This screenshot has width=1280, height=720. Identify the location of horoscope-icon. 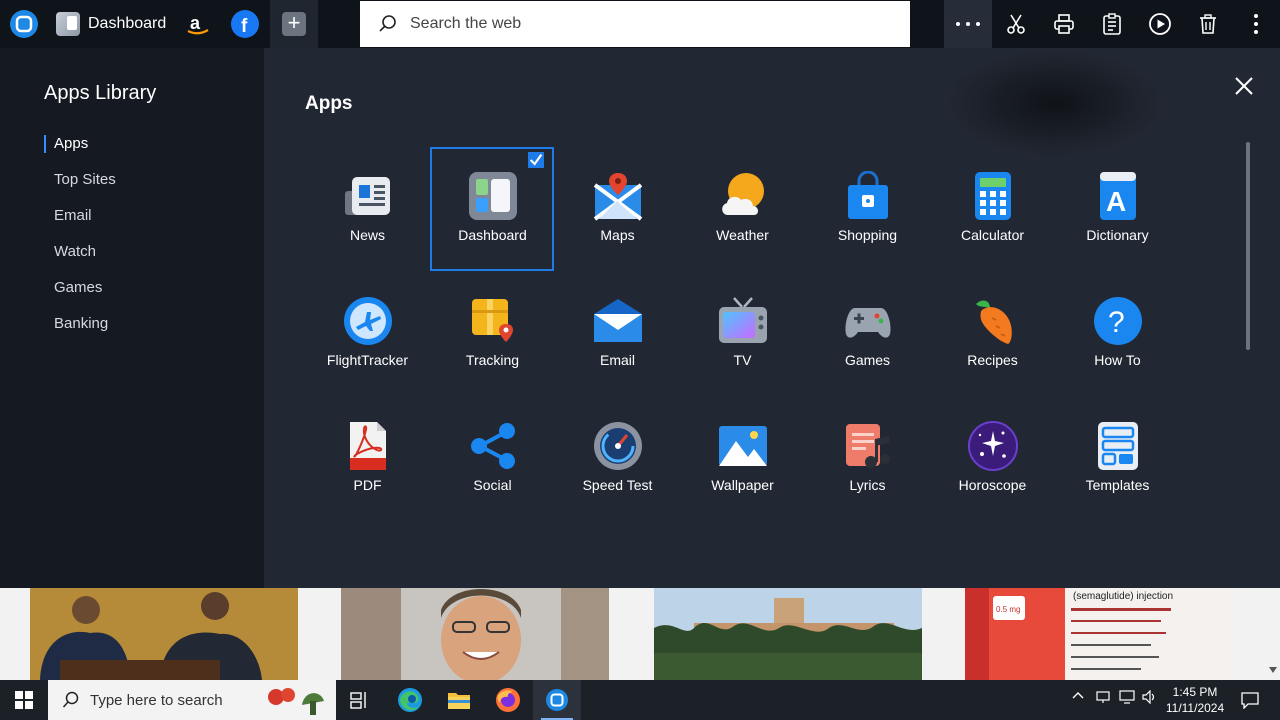
(992, 446).